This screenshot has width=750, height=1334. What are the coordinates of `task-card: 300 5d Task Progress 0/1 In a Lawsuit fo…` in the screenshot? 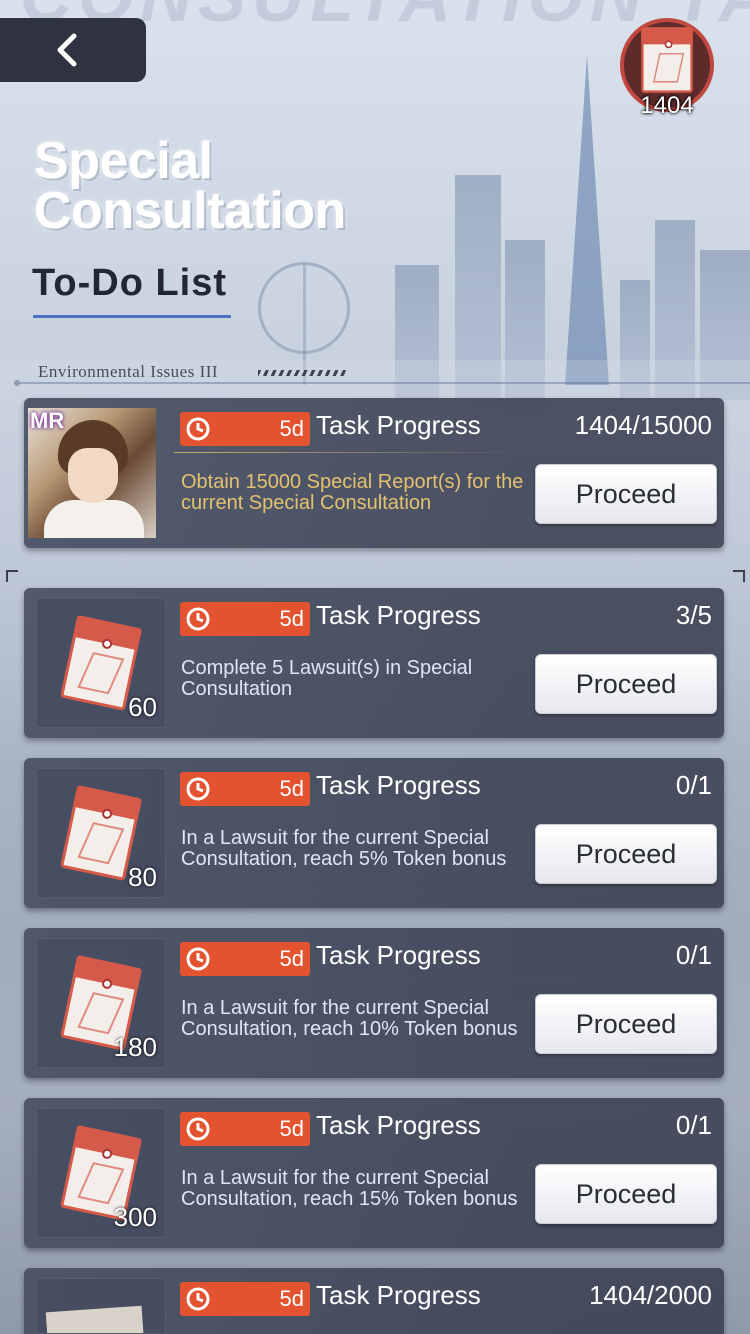 It's located at (374, 1173).